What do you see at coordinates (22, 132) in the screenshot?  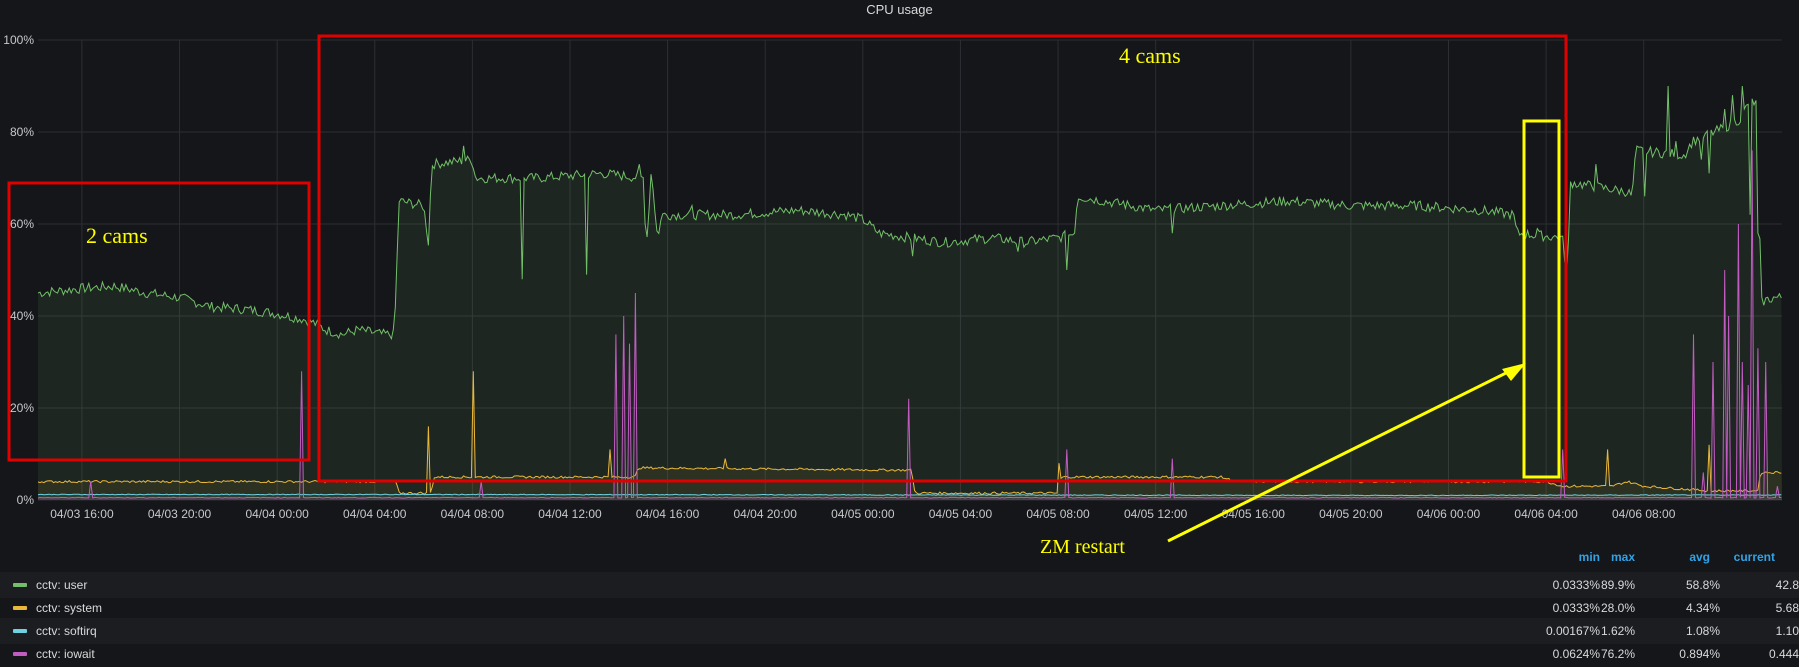 I see `y-tick-label: 80%` at bounding box center [22, 132].